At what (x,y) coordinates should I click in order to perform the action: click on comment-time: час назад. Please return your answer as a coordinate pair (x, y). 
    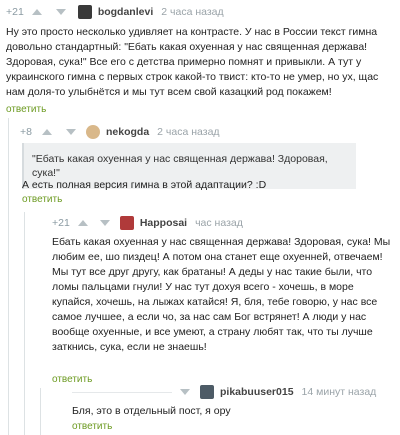
    Looking at the image, I should click on (219, 223).